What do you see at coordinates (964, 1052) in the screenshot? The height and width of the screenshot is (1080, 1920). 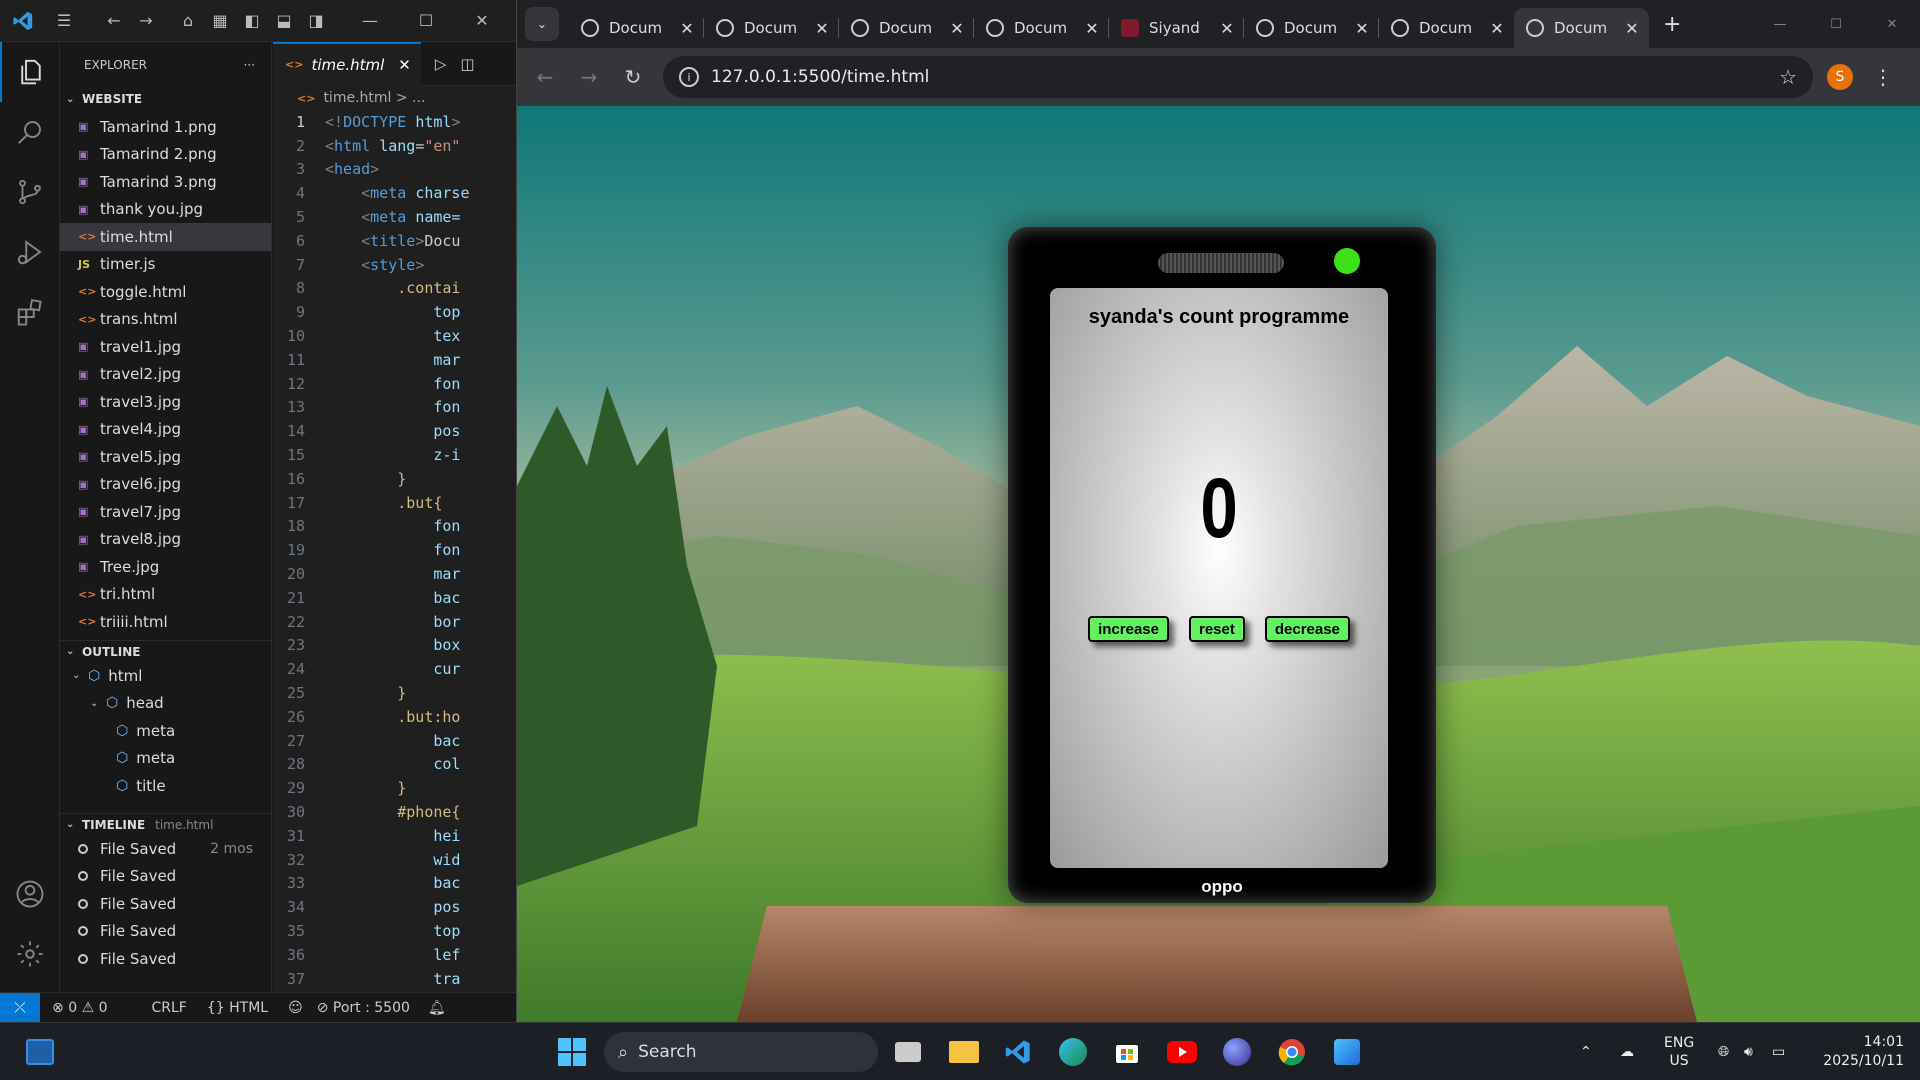 I see `file-explorer-icon` at bounding box center [964, 1052].